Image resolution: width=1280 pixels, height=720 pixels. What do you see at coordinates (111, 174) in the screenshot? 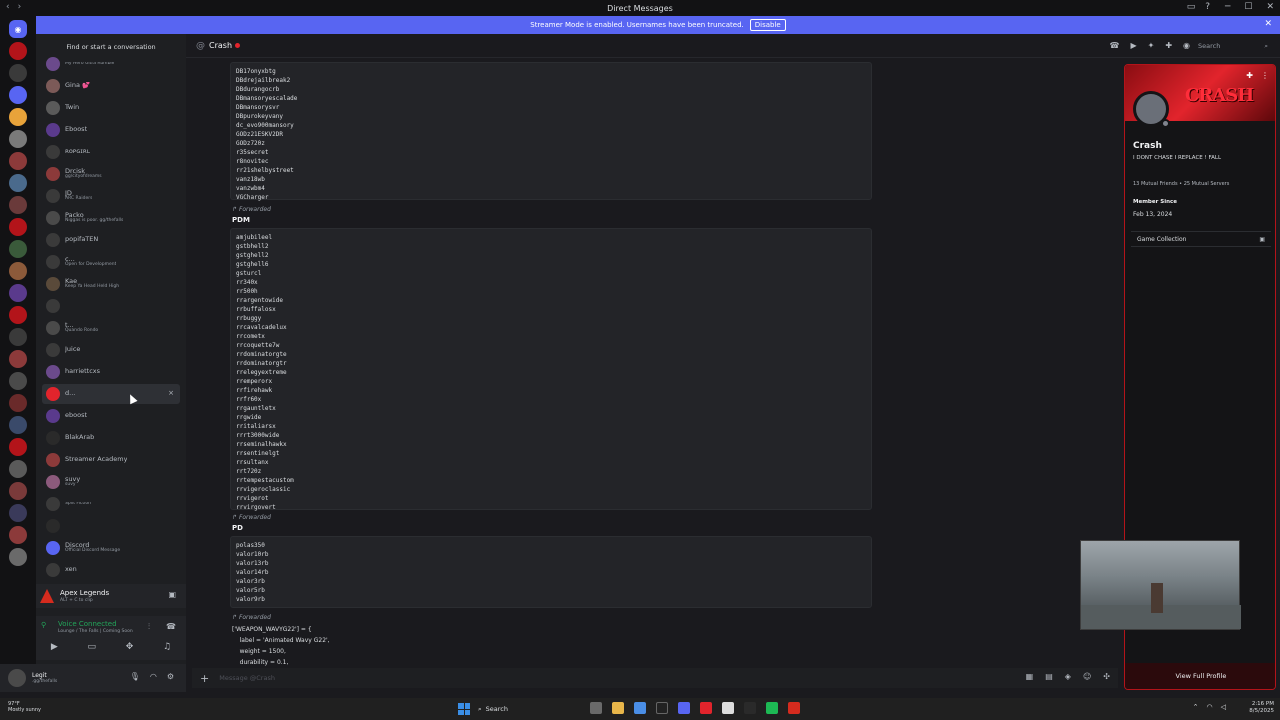
I see `dm-item: Drcisk gg/cityofdreams` at bounding box center [111, 174].